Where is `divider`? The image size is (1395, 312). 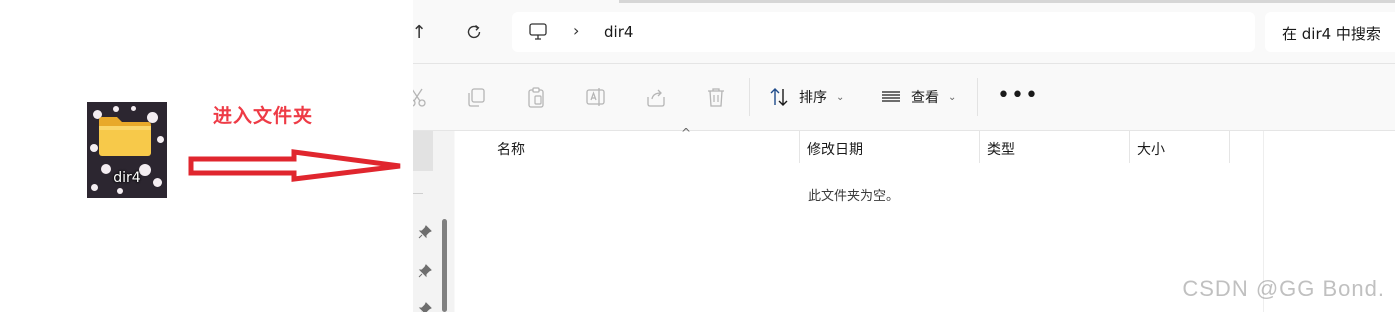
divider is located at coordinates (904, 63).